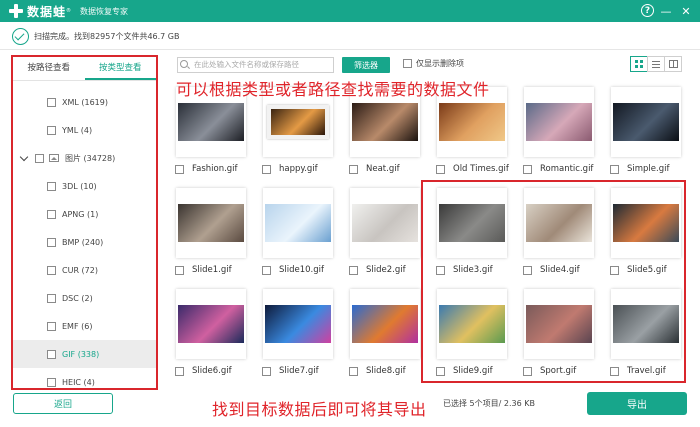  What do you see at coordinates (666, 11) in the screenshot?
I see `minimize-icon: —` at bounding box center [666, 11].